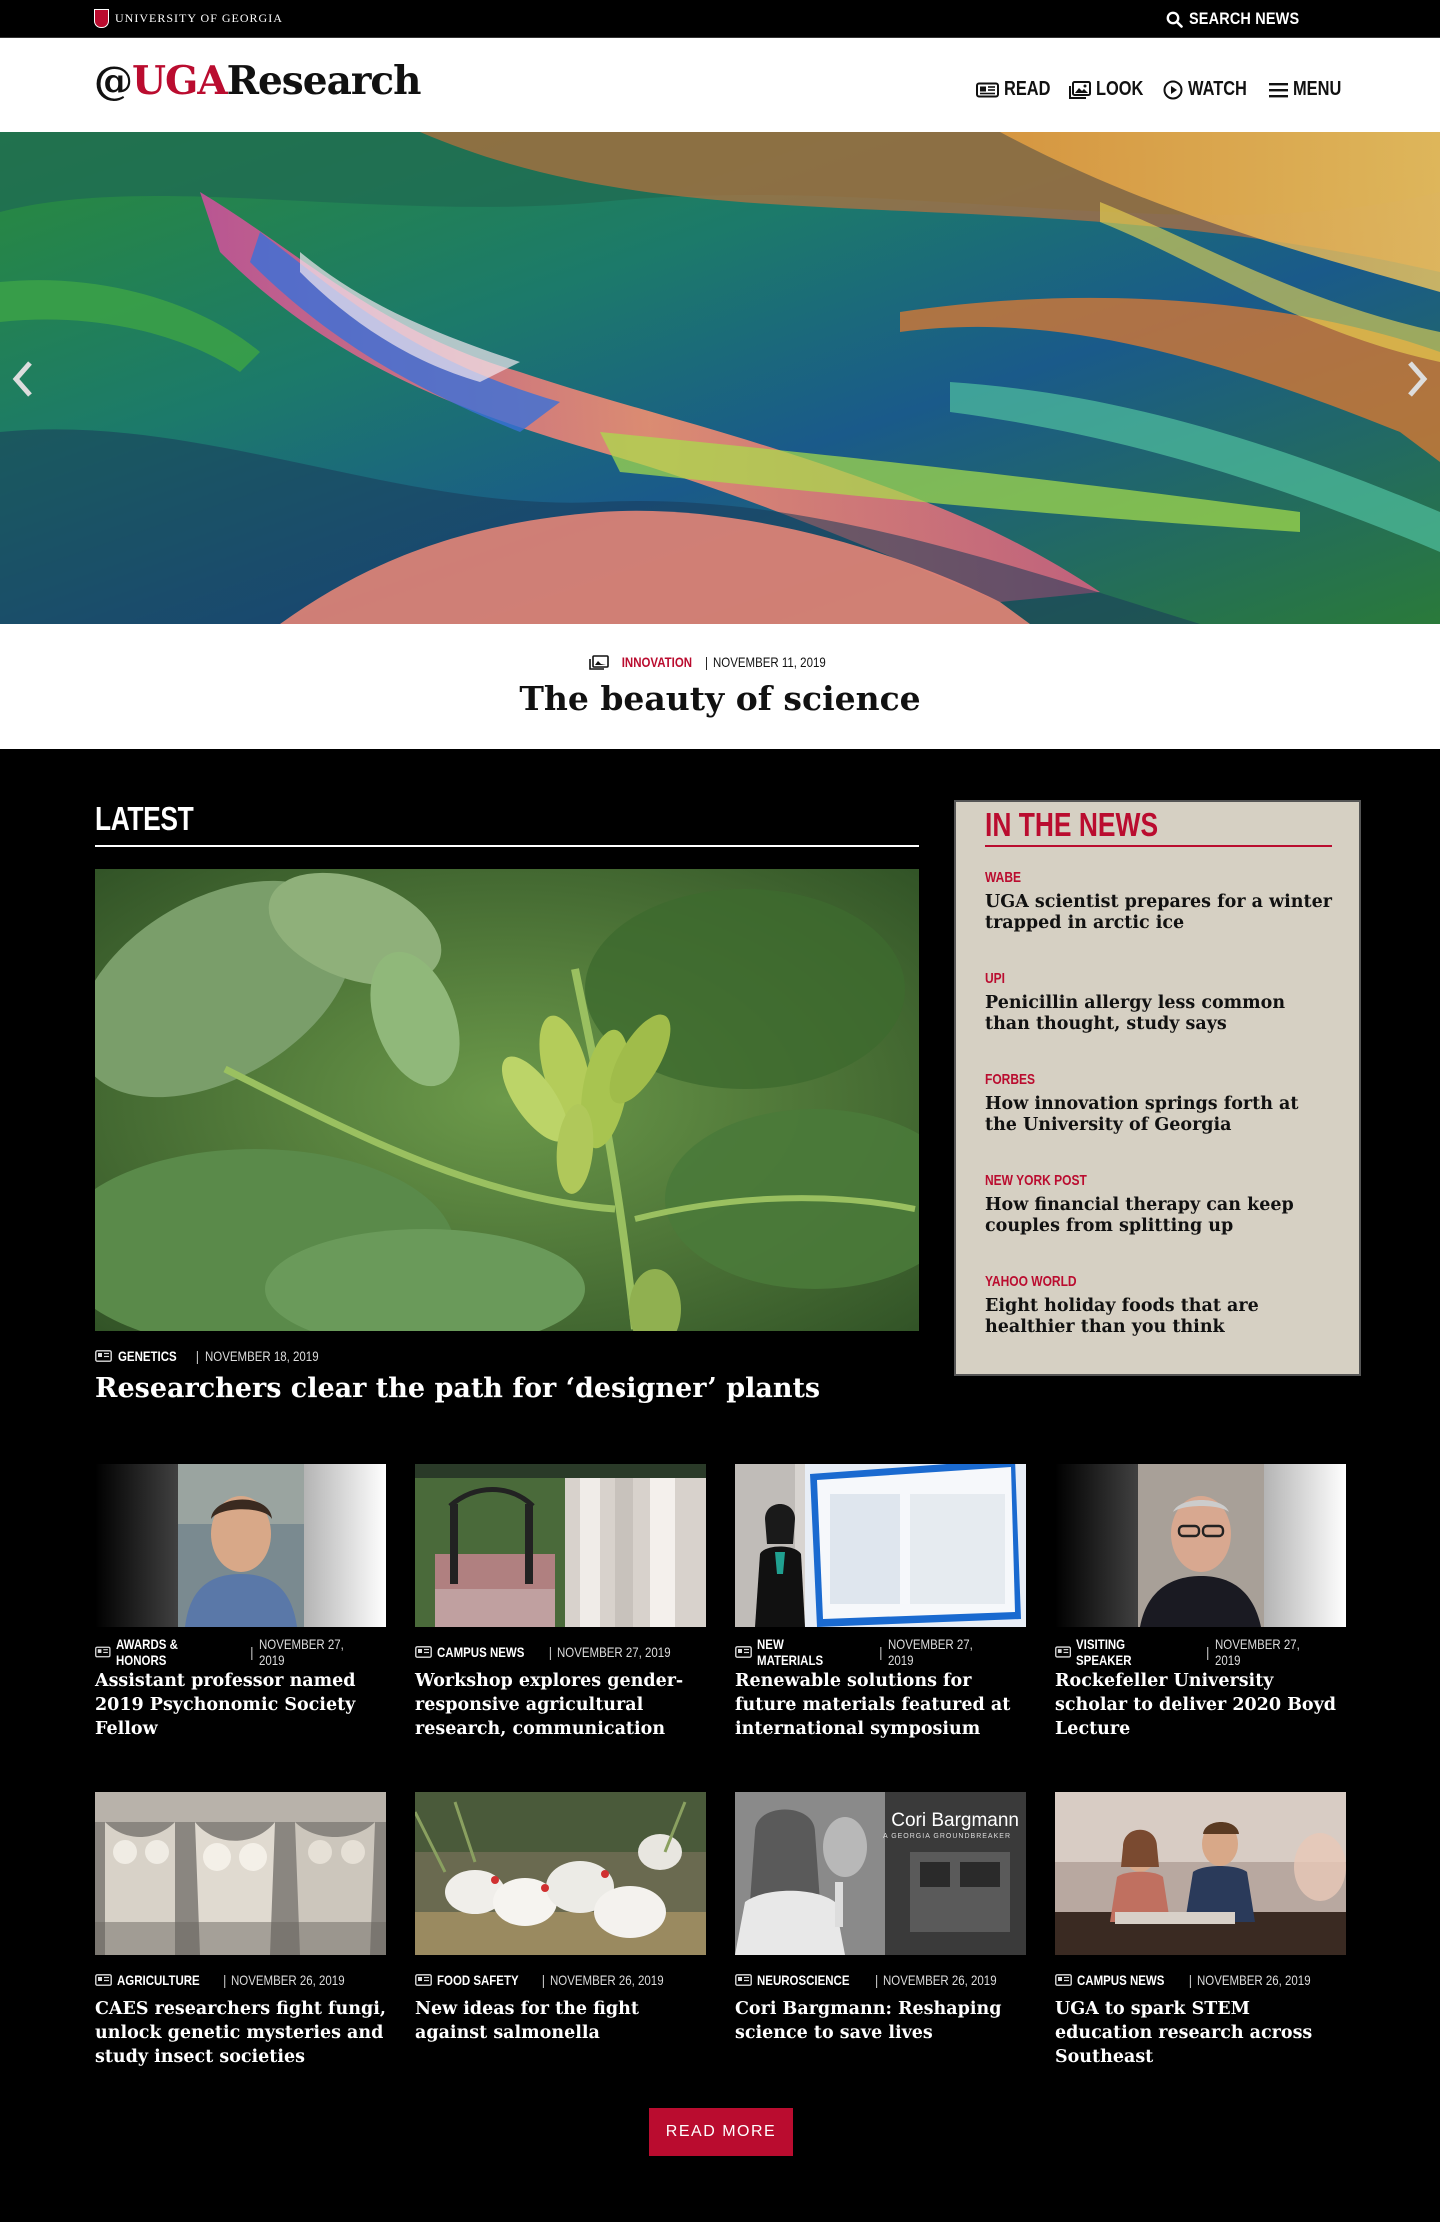 Image resolution: width=1440 pixels, height=2222 pixels. I want to click on poster-presentation-photo, so click(880, 1545).